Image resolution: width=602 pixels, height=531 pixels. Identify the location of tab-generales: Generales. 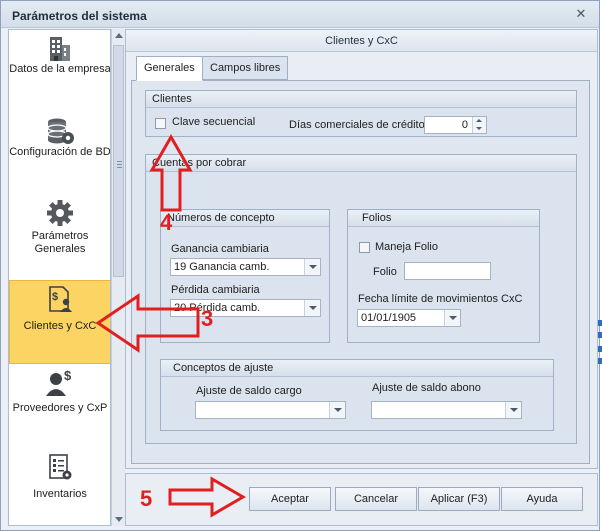
(169, 68).